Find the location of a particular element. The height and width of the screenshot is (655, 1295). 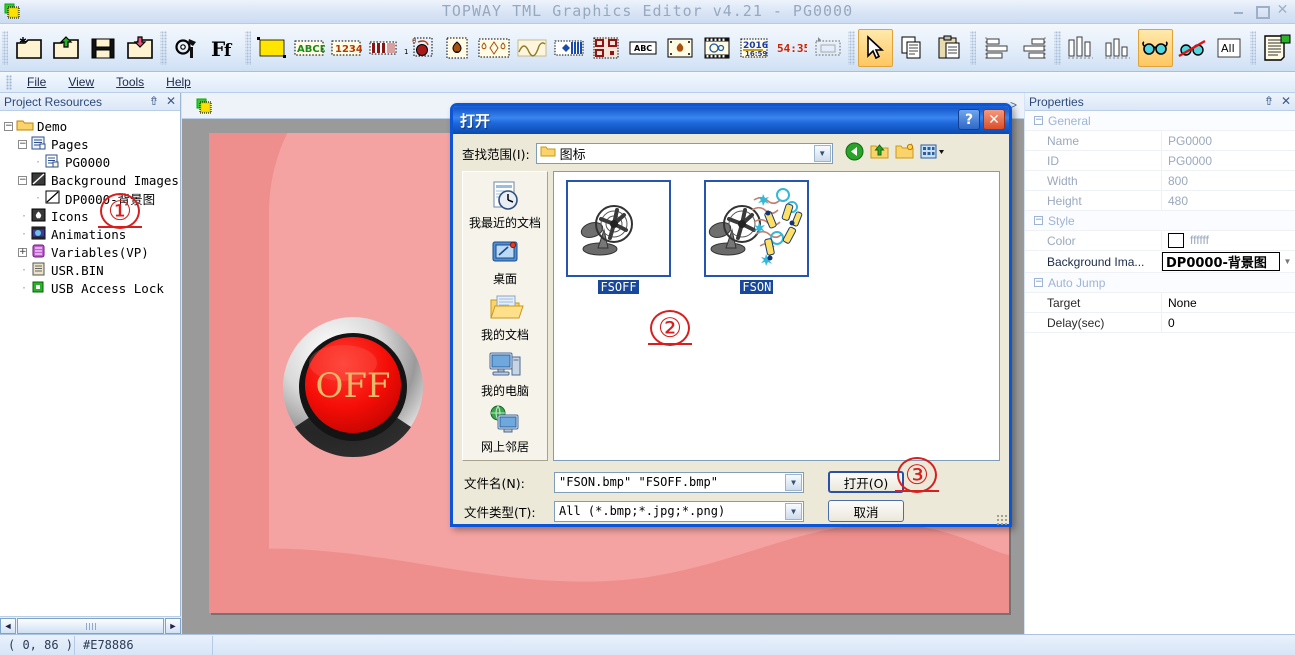

filetype-select: All (*.bmp;*.jpg;*.png) ▼ is located at coordinates (679, 511).